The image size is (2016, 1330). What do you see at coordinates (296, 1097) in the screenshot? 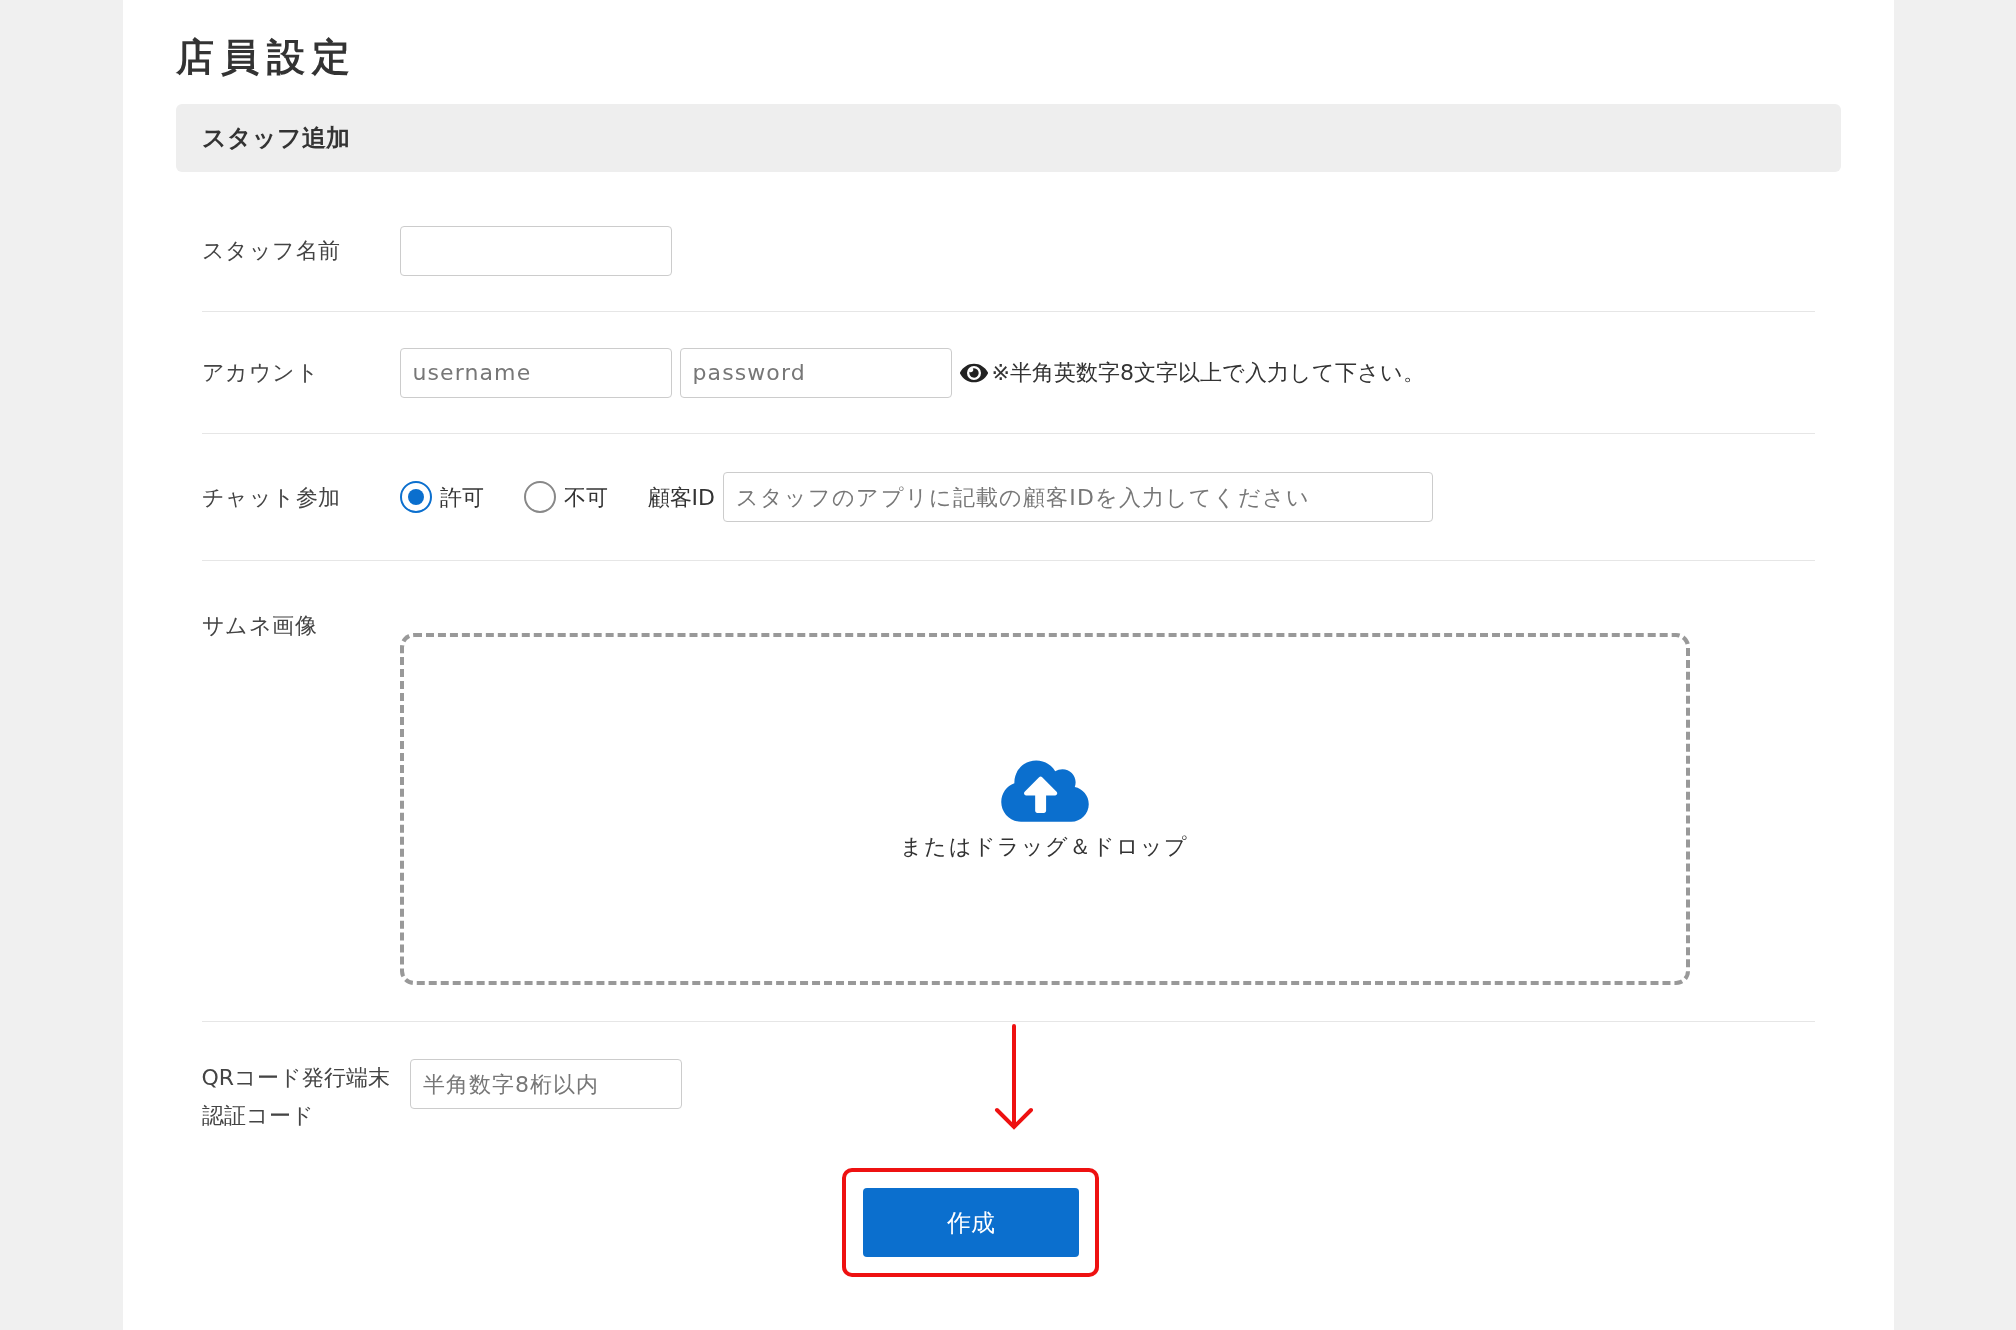
I see `field-label: QRコード発行端末認証コード` at bounding box center [296, 1097].